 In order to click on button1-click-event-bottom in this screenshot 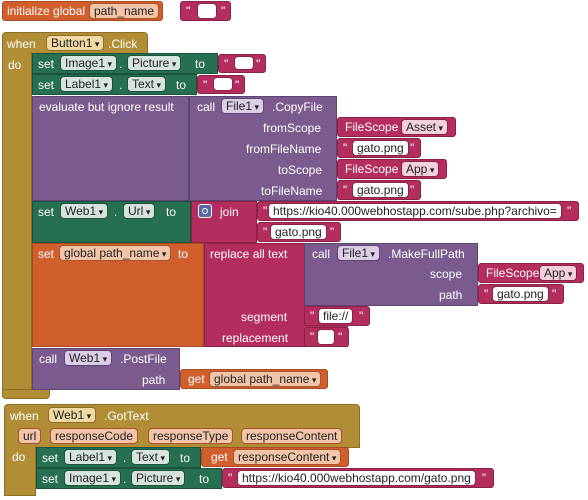, I will do `click(26, 394)`.